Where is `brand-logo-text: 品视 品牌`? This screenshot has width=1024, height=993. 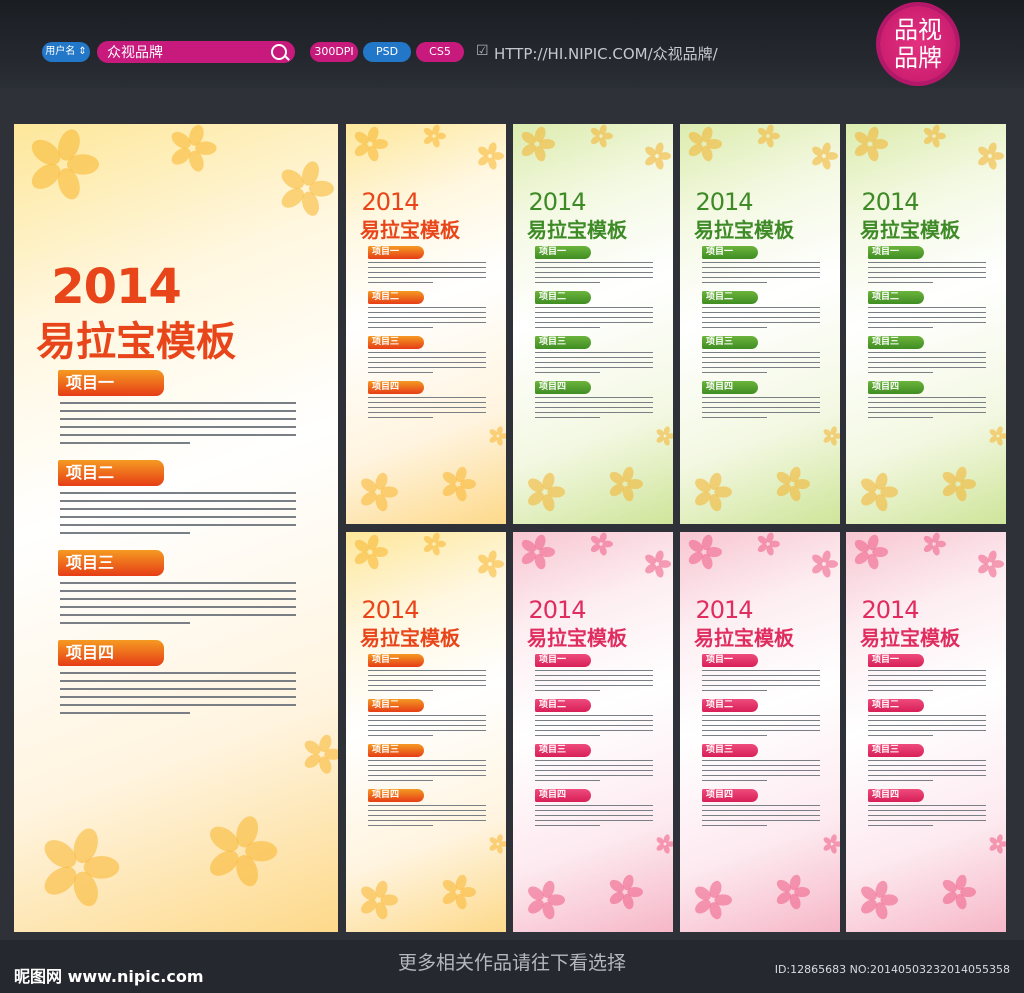
brand-logo-text: 品视 品牌 is located at coordinates (918, 44).